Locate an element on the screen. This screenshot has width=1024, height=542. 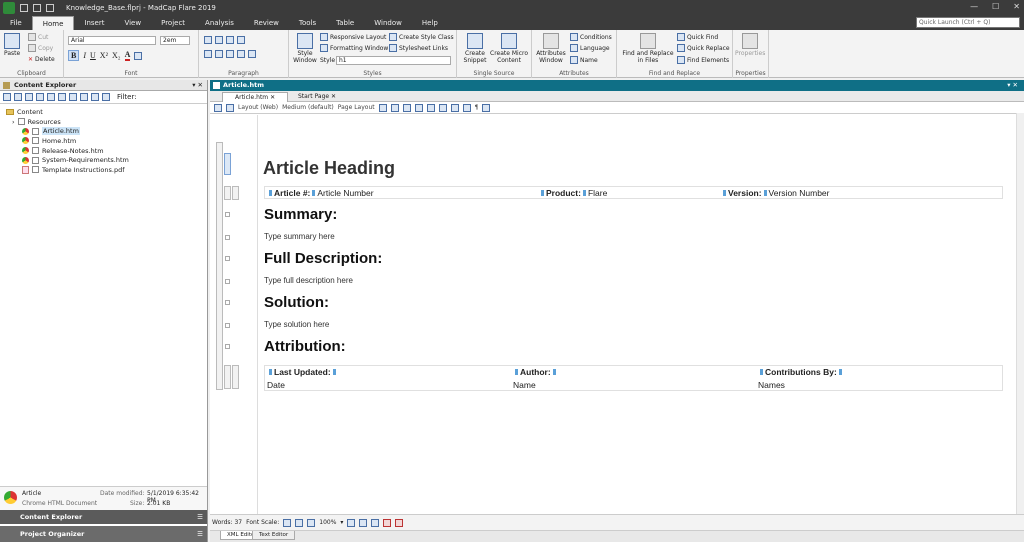
close-icon: ✕ is located at coordinates (333, 96).